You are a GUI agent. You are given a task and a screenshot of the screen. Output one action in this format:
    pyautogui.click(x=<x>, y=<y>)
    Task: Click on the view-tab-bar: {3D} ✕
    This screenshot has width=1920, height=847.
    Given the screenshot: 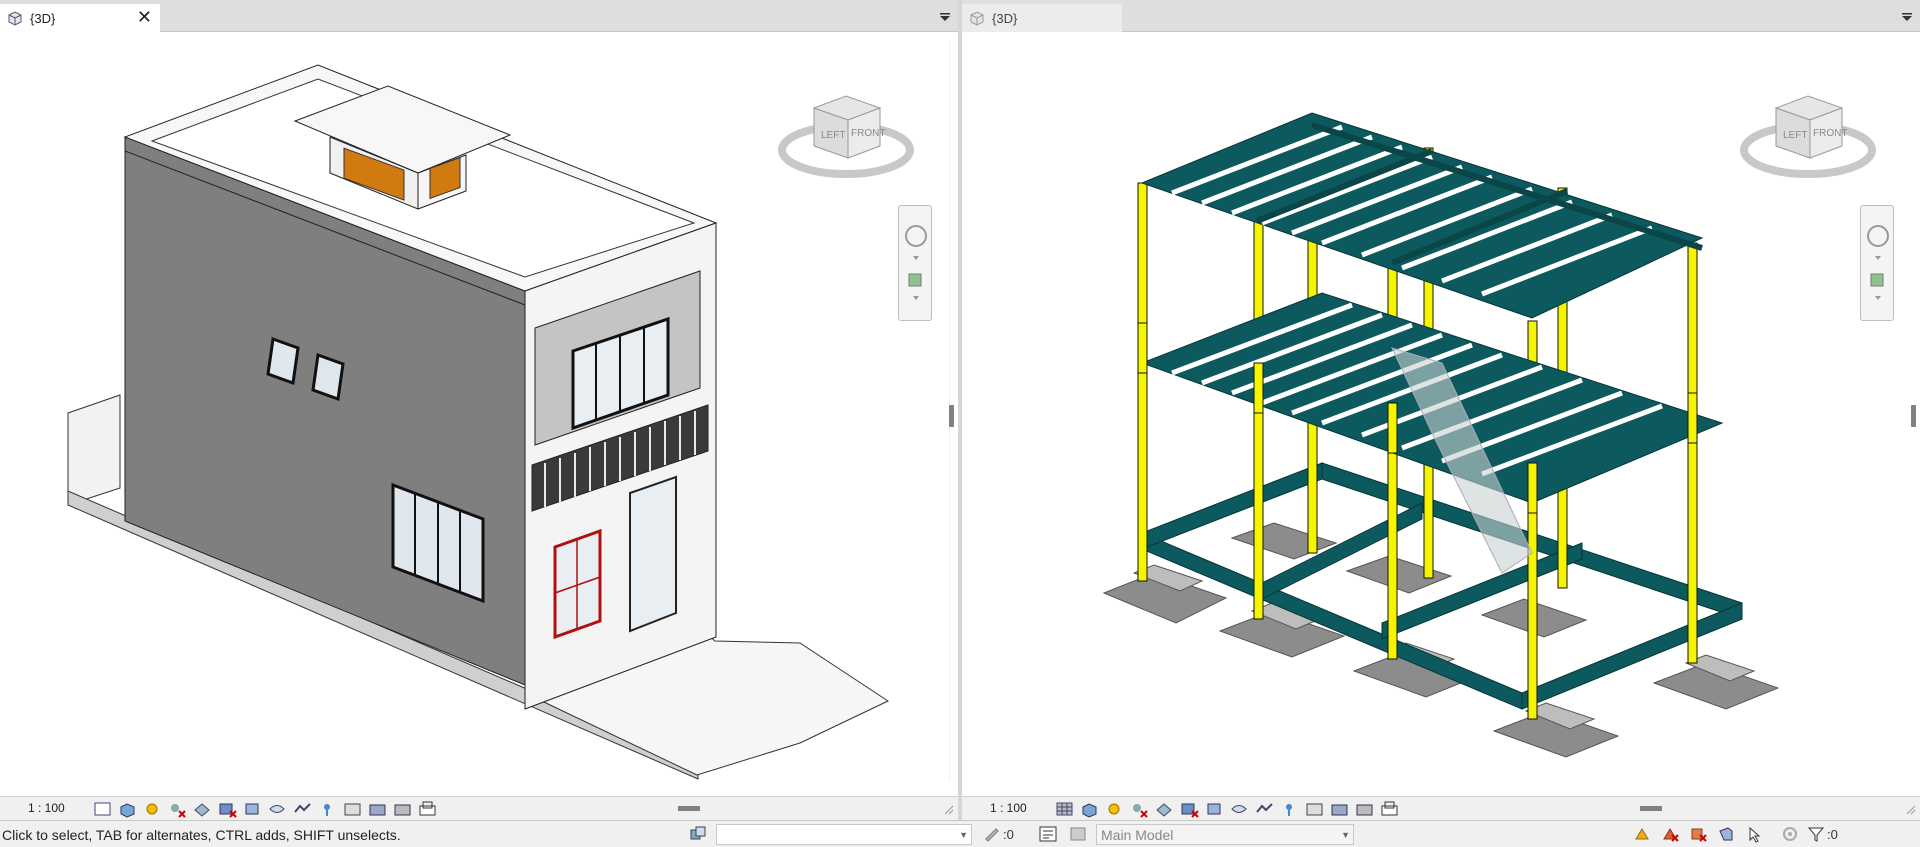 What is the action you would take?
    pyautogui.click(x=479, y=16)
    